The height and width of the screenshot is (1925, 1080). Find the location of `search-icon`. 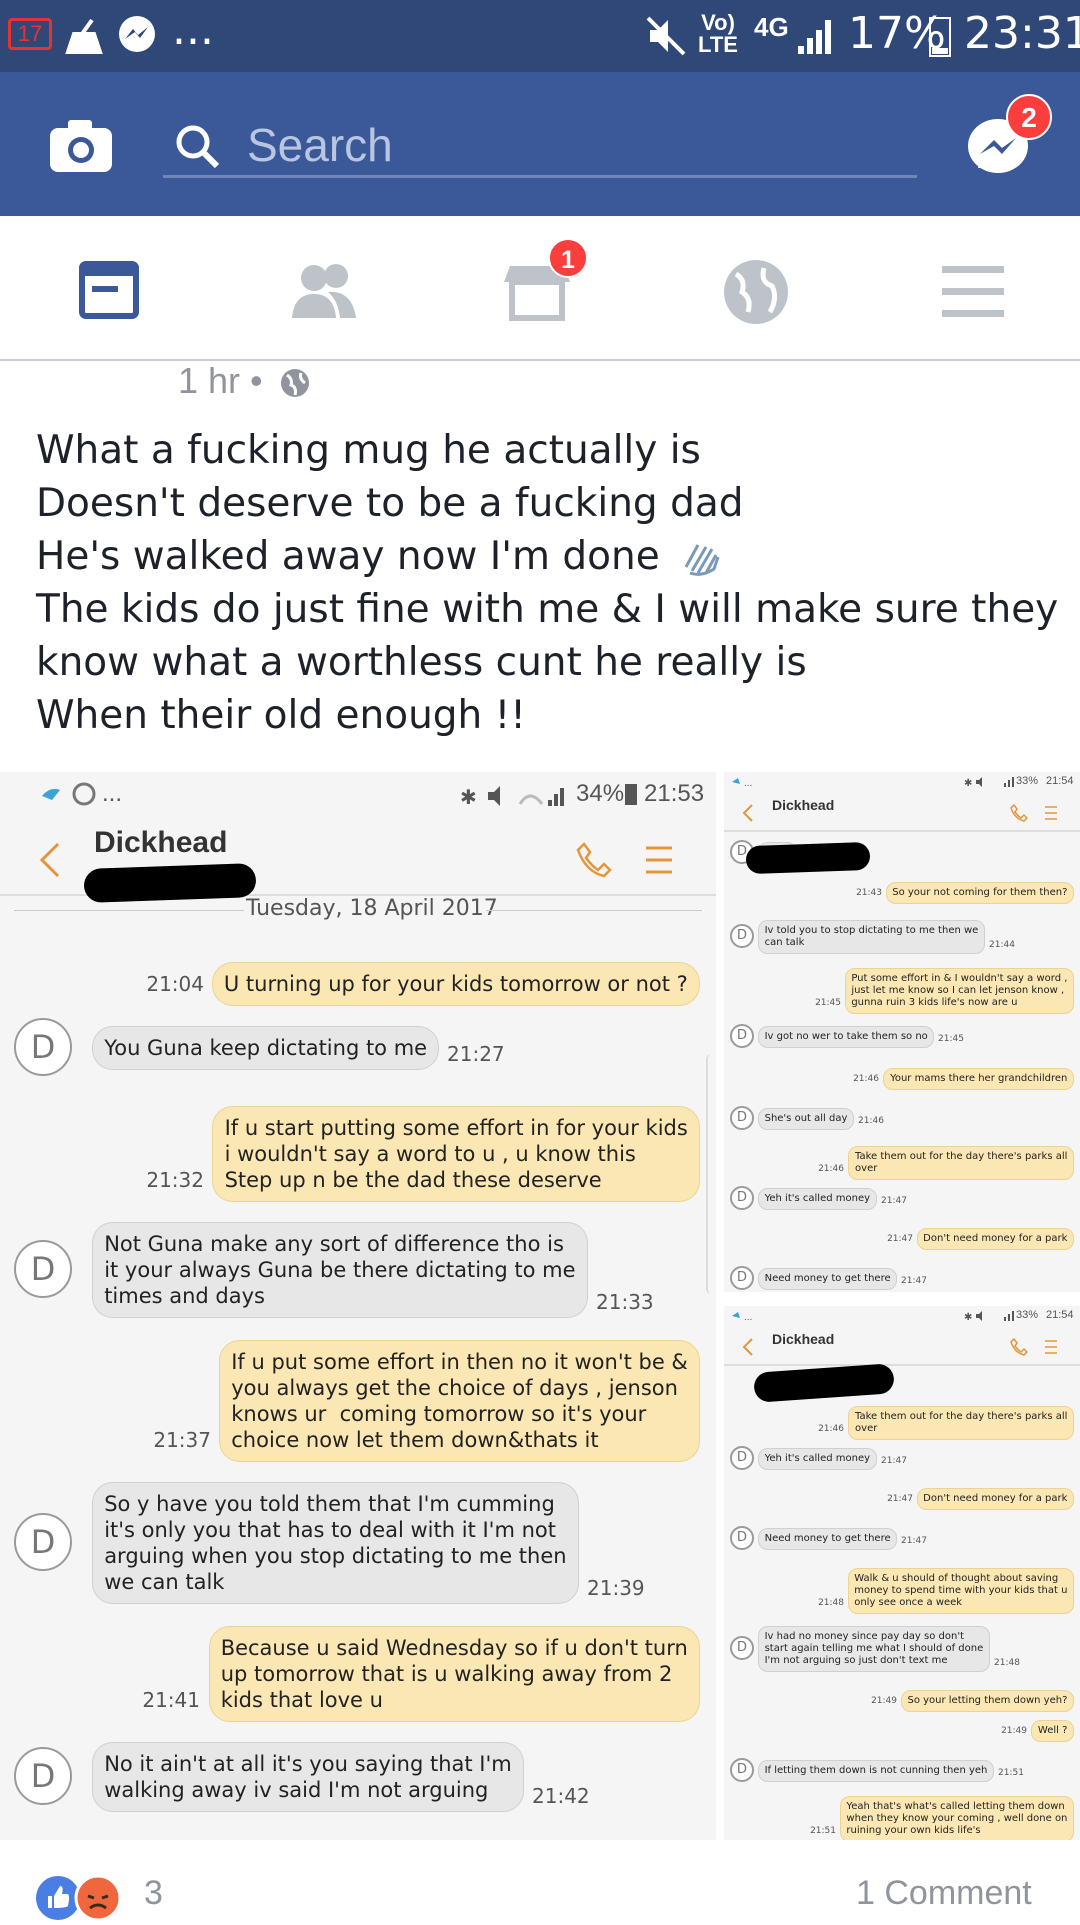

search-icon is located at coordinates (198, 147).